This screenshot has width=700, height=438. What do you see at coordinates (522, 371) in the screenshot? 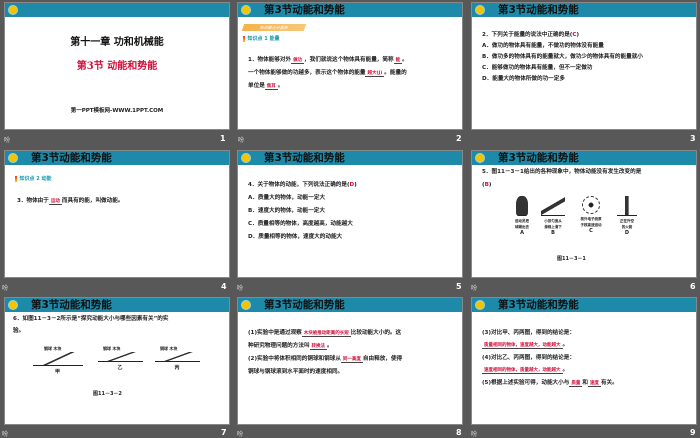
I see `text-segment: 速度相同的物体，质量越大，动能越大` at bounding box center [522, 371].